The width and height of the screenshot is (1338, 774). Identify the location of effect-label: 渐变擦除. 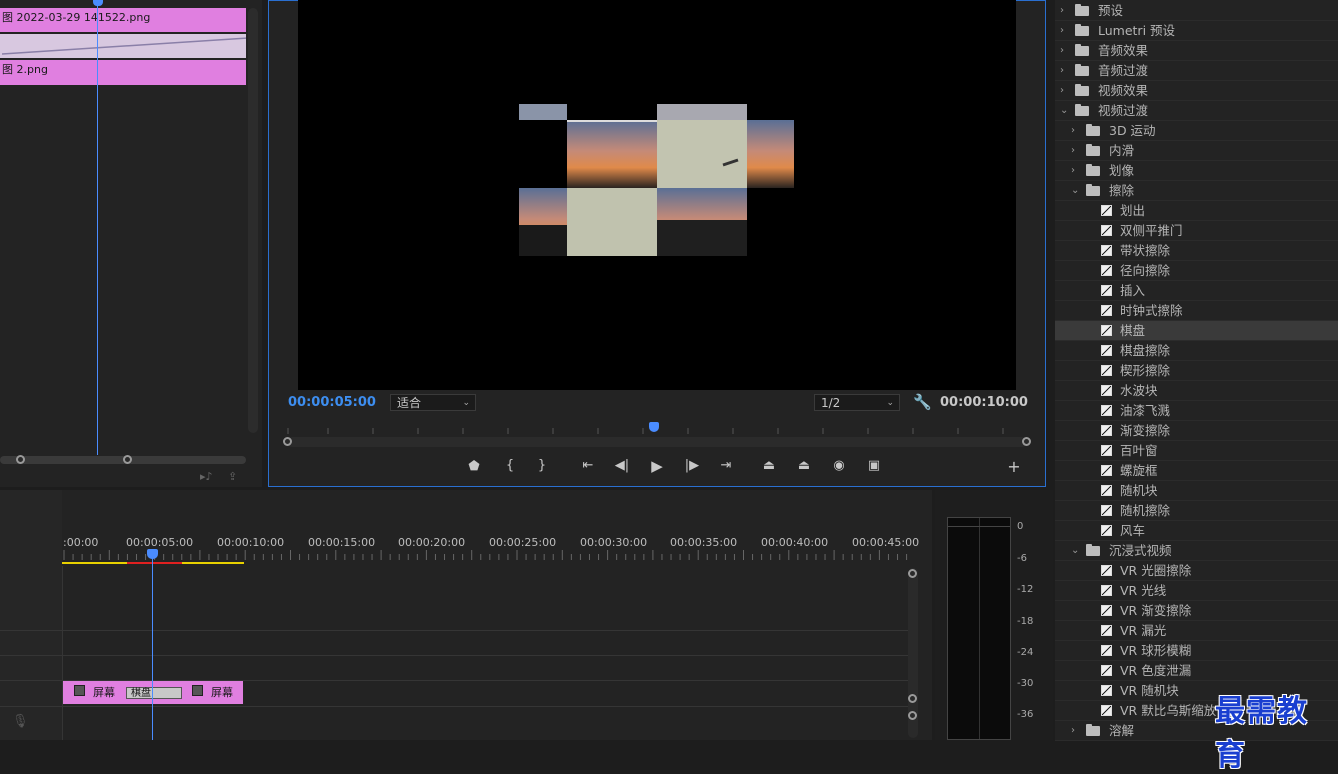
(1145, 430).